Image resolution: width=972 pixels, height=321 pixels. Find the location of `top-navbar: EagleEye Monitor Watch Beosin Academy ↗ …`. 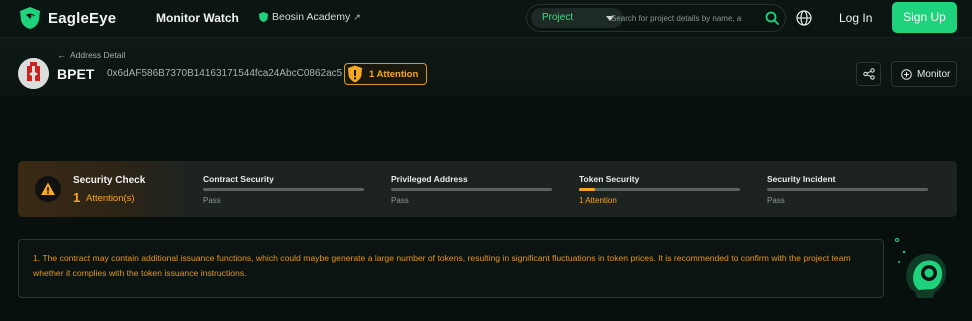

top-navbar: EagleEye Monitor Watch Beosin Academy ↗ … is located at coordinates (486, 19).